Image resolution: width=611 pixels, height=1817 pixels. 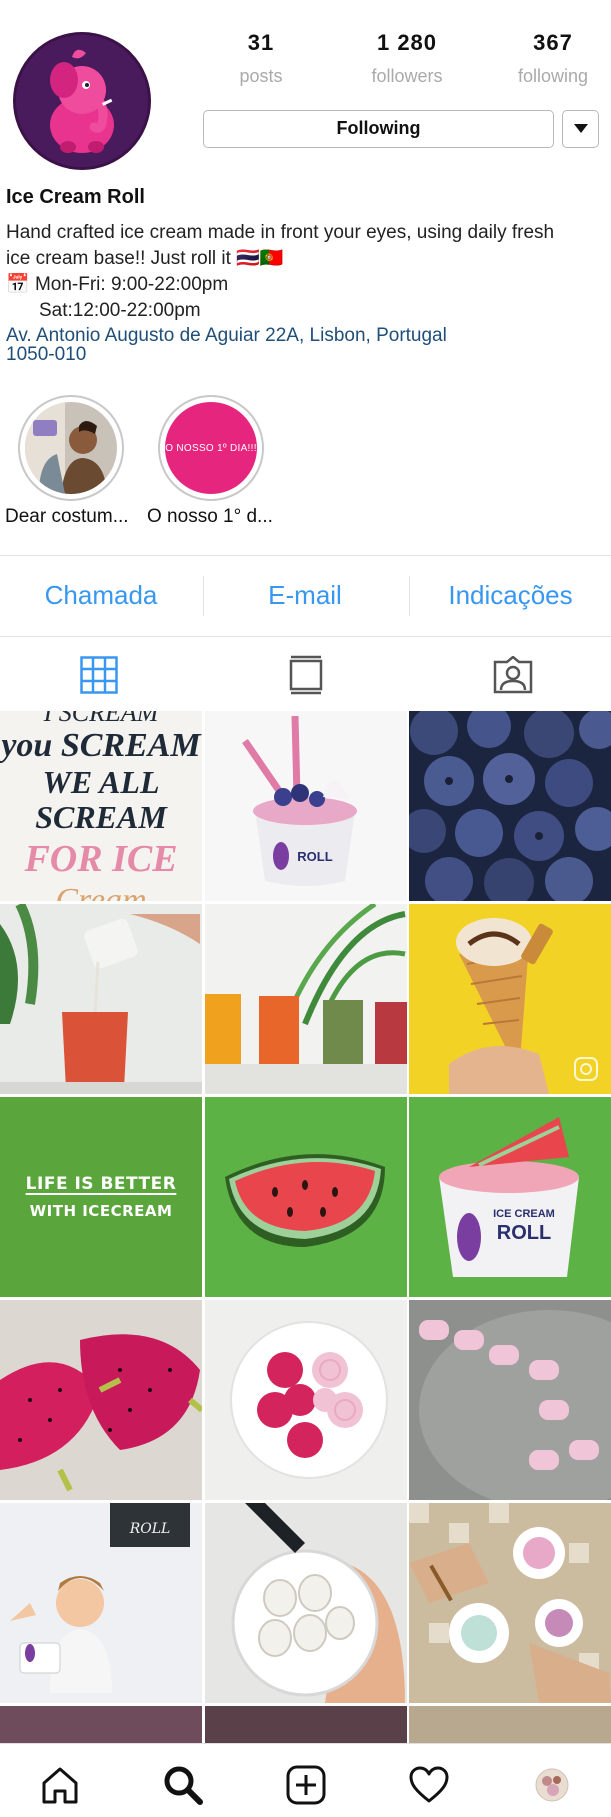 I want to click on following-button: Following, so click(x=378, y=129).